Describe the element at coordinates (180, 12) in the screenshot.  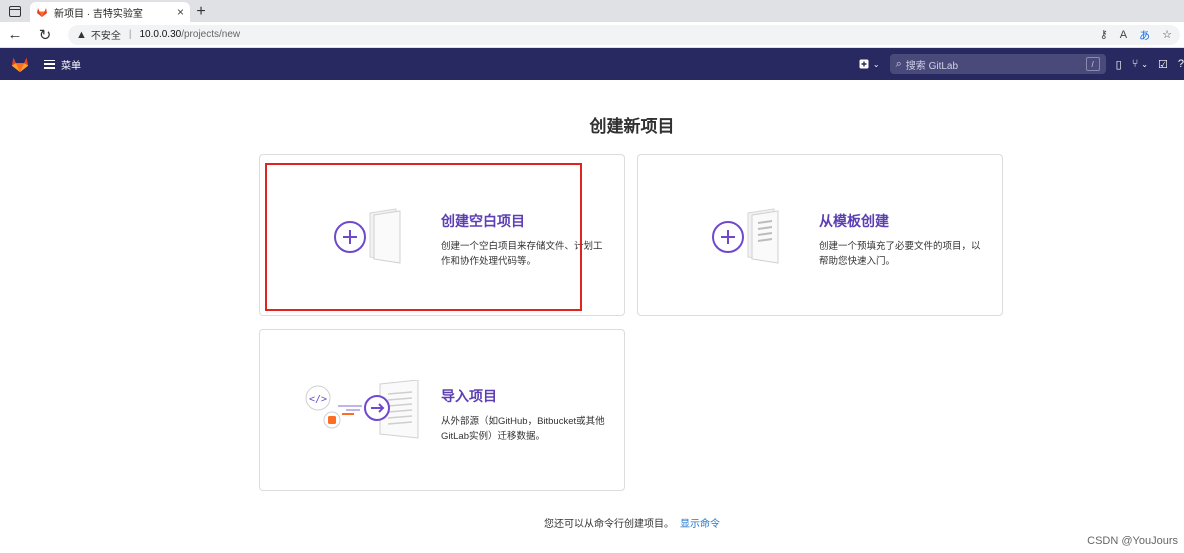
I see `tab-close-icon: ×` at that location.